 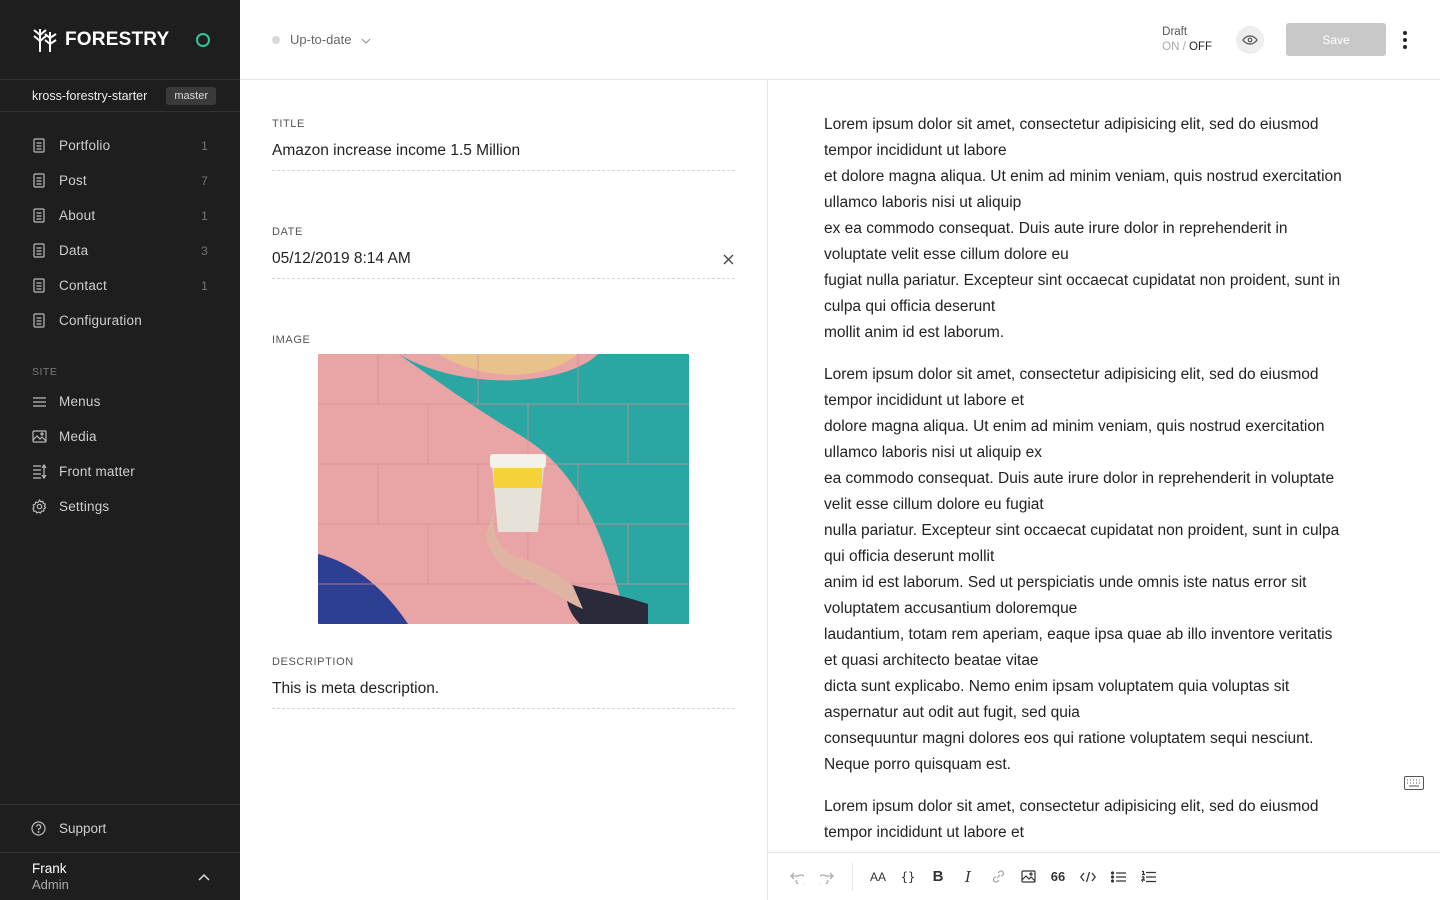 What do you see at coordinates (503, 264) in the screenshot?
I see `date-input: 05/12/2019 8:14 AM` at bounding box center [503, 264].